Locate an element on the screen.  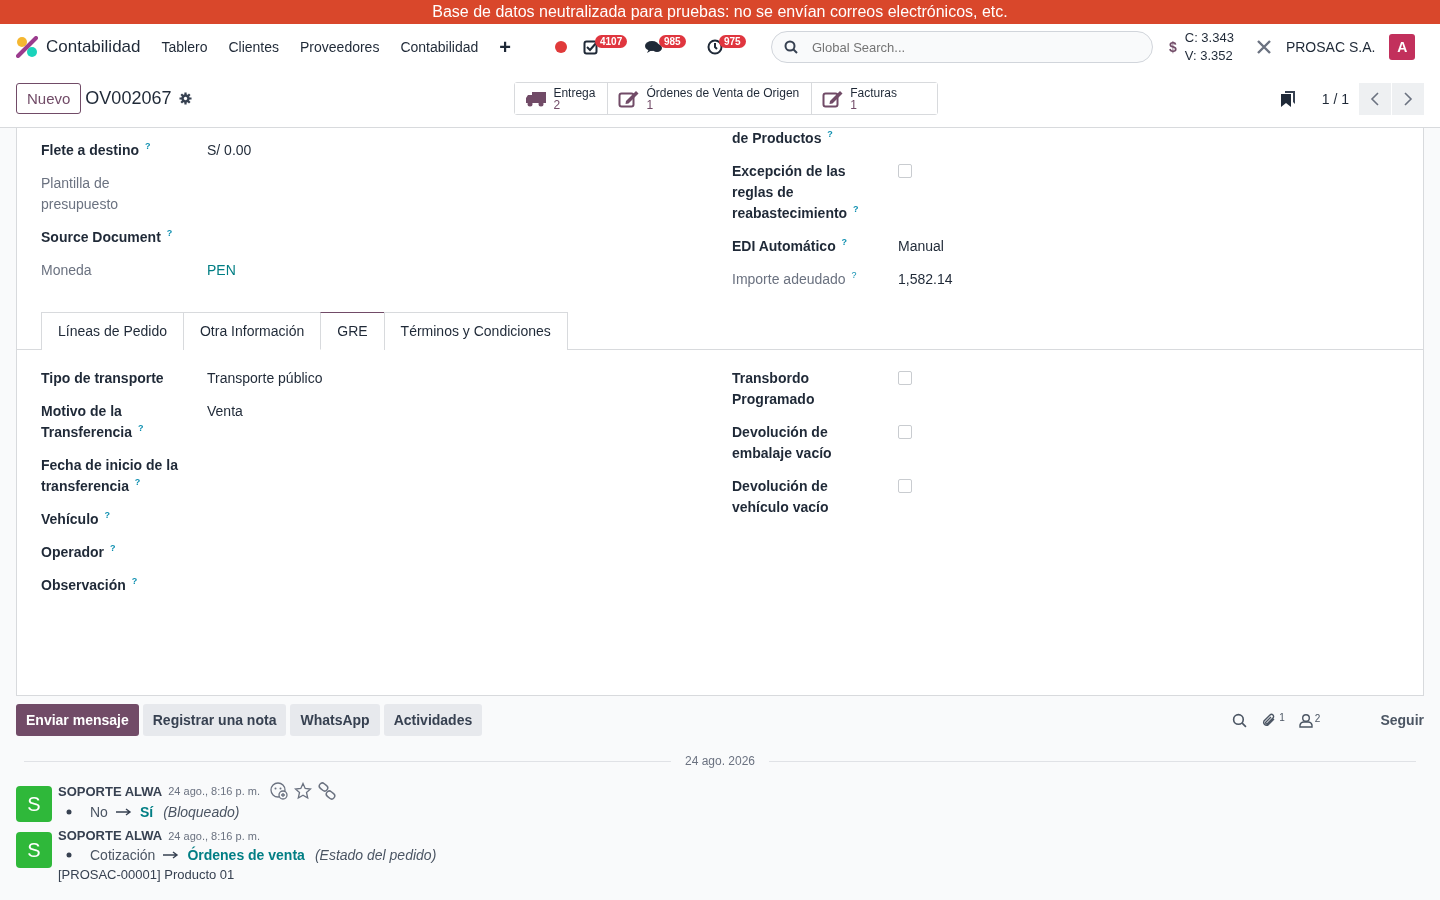
add-reaction-icon is located at coordinates (279, 791).